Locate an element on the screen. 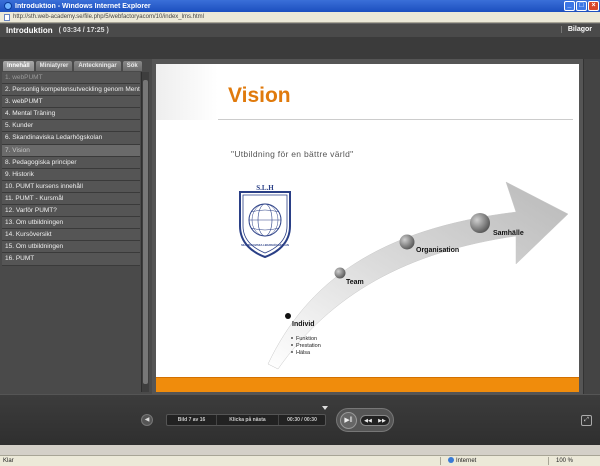 The image size is (600, 466). outline-item: 8. Pedagogiska principer is located at coordinates (71, 162).